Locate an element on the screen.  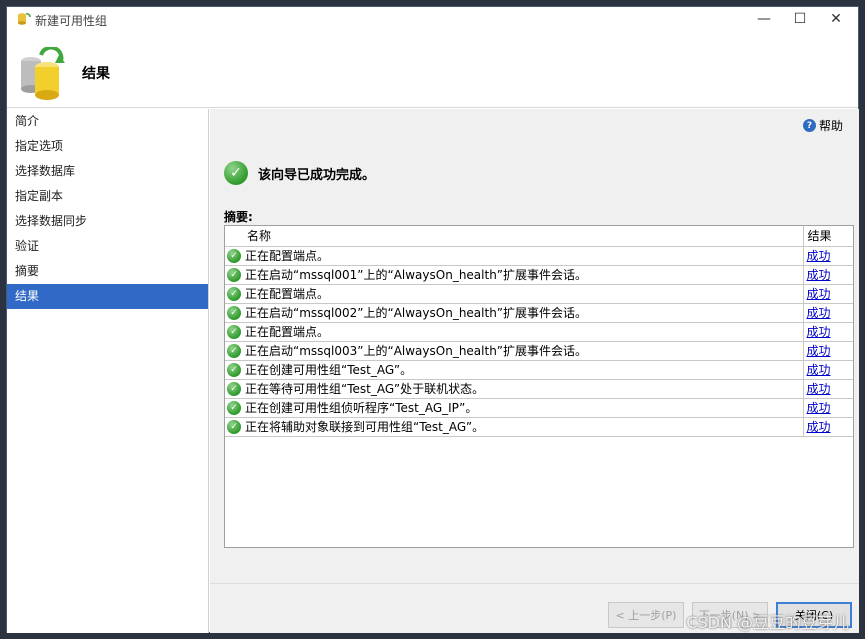
table-row: ✓ 正在将辅助对象联接到可用性组“Test_AG”。 成功 is located at coordinates (539, 427).